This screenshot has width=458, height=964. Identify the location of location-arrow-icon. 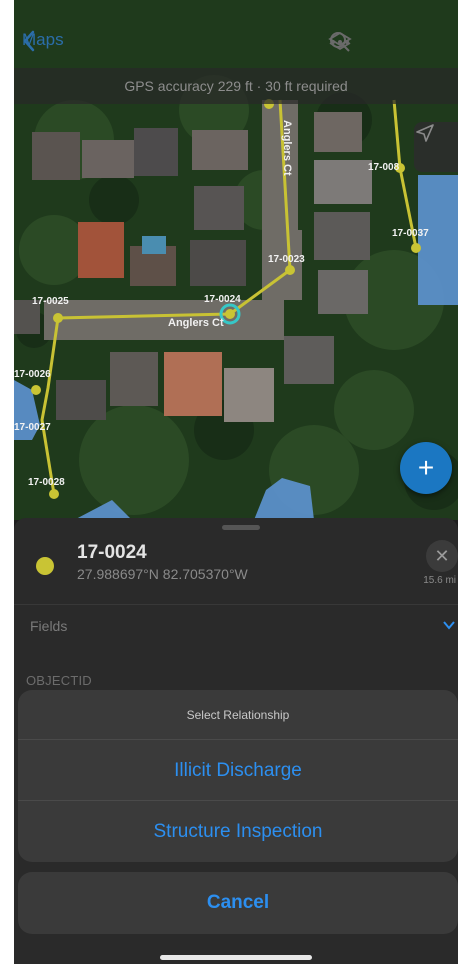
(425, 133).